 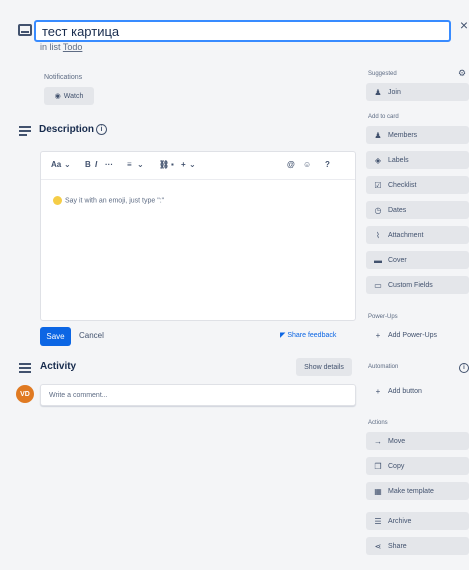 What do you see at coordinates (291, 164) in the screenshot?
I see `mention-button: @` at bounding box center [291, 164].